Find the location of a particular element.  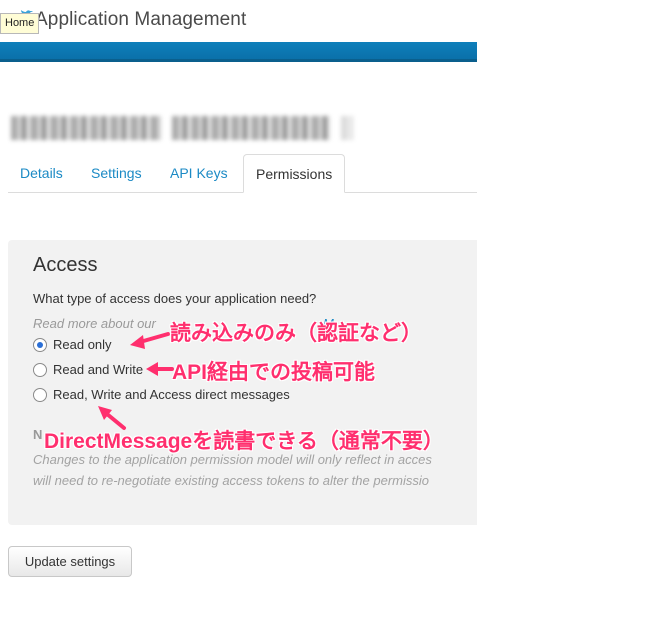

option-label: Read, Write and Access direct messages is located at coordinates (171, 394).